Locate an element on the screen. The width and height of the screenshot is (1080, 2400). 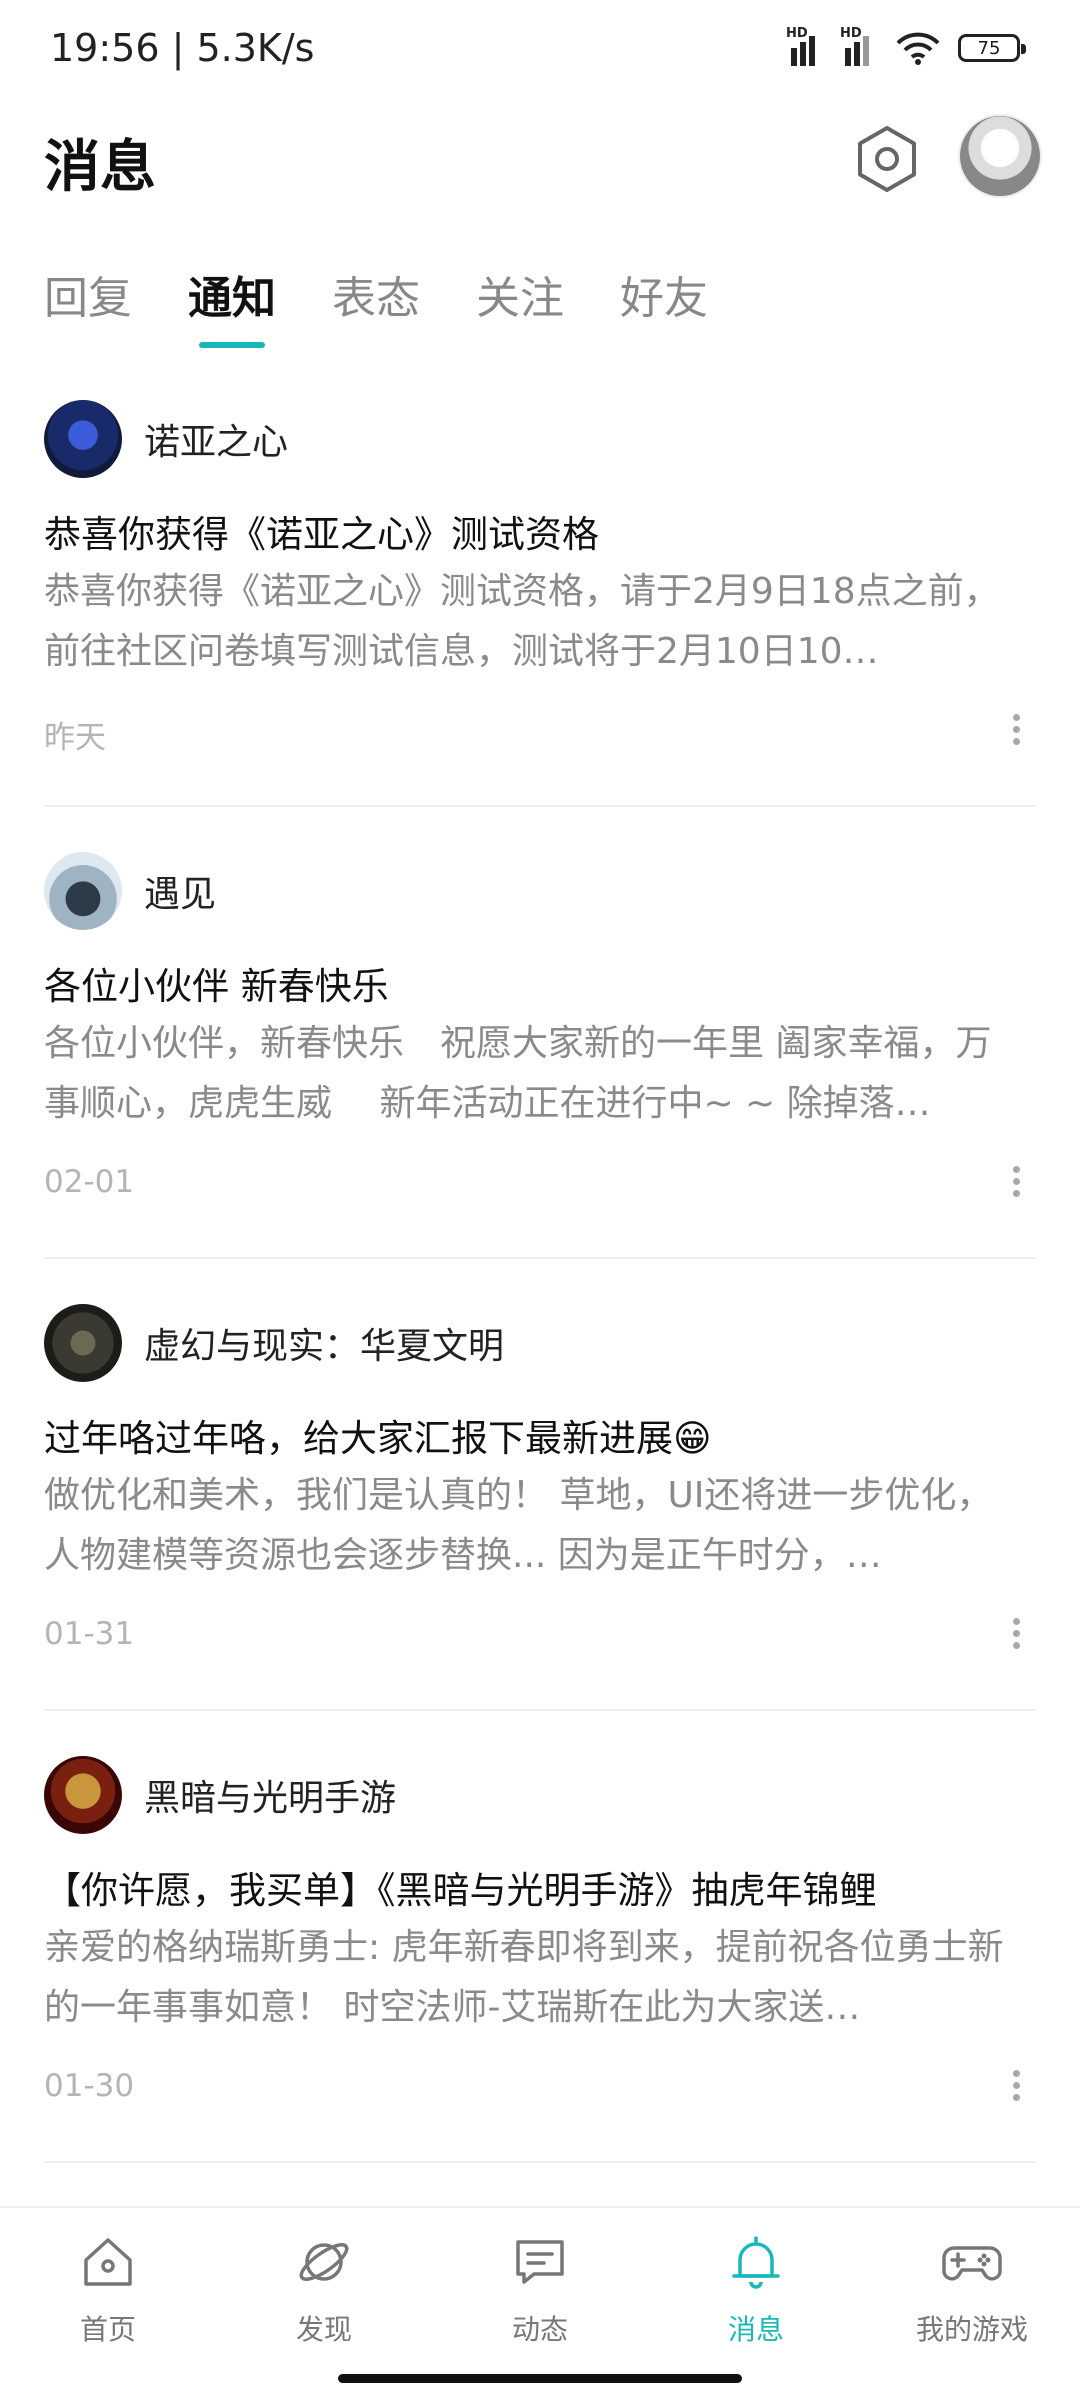
status-icons: HD HD 75 is located at coordinates (906, 46).